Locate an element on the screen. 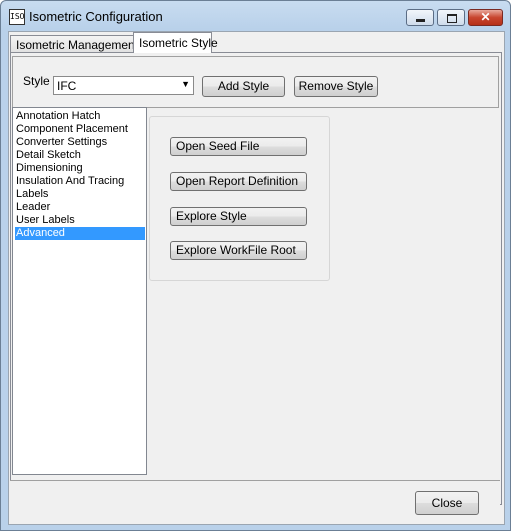  explore-workfile-root-button: Explore WorkFile Root is located at coordinates (238, 250).